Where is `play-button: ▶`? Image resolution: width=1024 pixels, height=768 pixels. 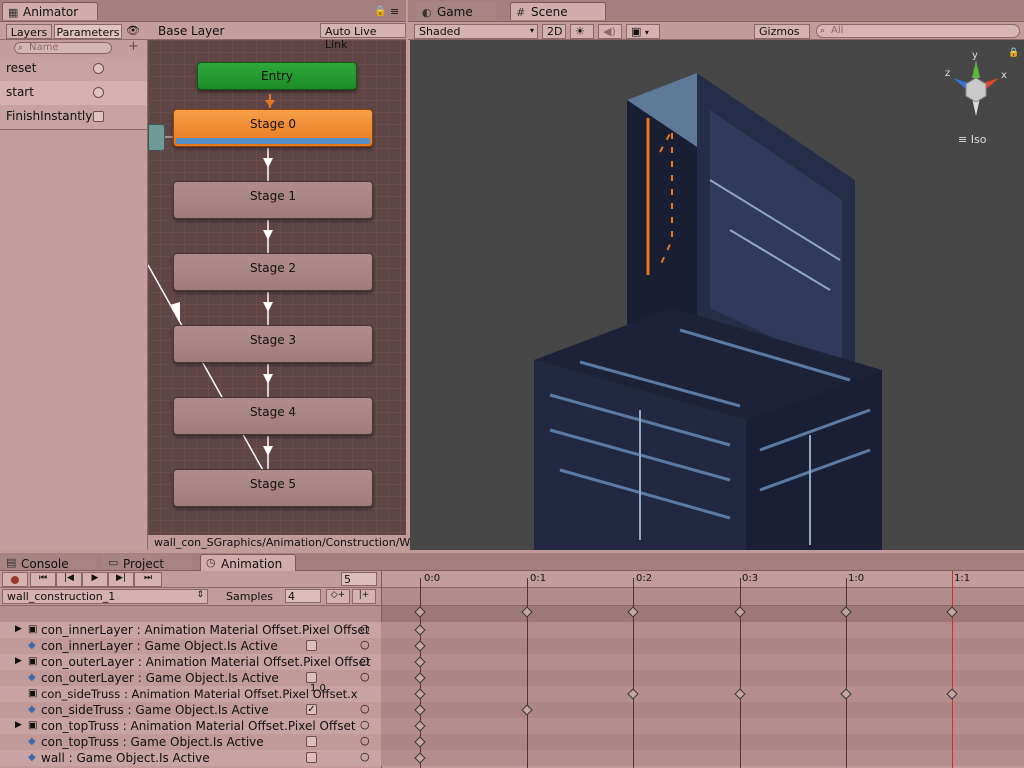 play-button: ▶ is located at coordinates (95, 579).